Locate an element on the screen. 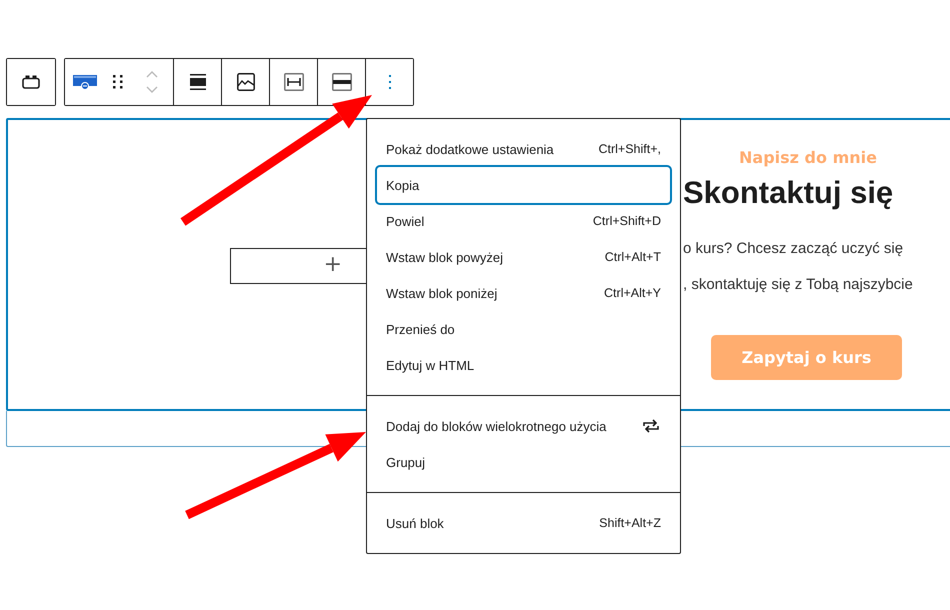 This screenshot has height=610, width=950. menu-item: Usuń blok Shift+Alt+Z is located at coordinates (523, 523).